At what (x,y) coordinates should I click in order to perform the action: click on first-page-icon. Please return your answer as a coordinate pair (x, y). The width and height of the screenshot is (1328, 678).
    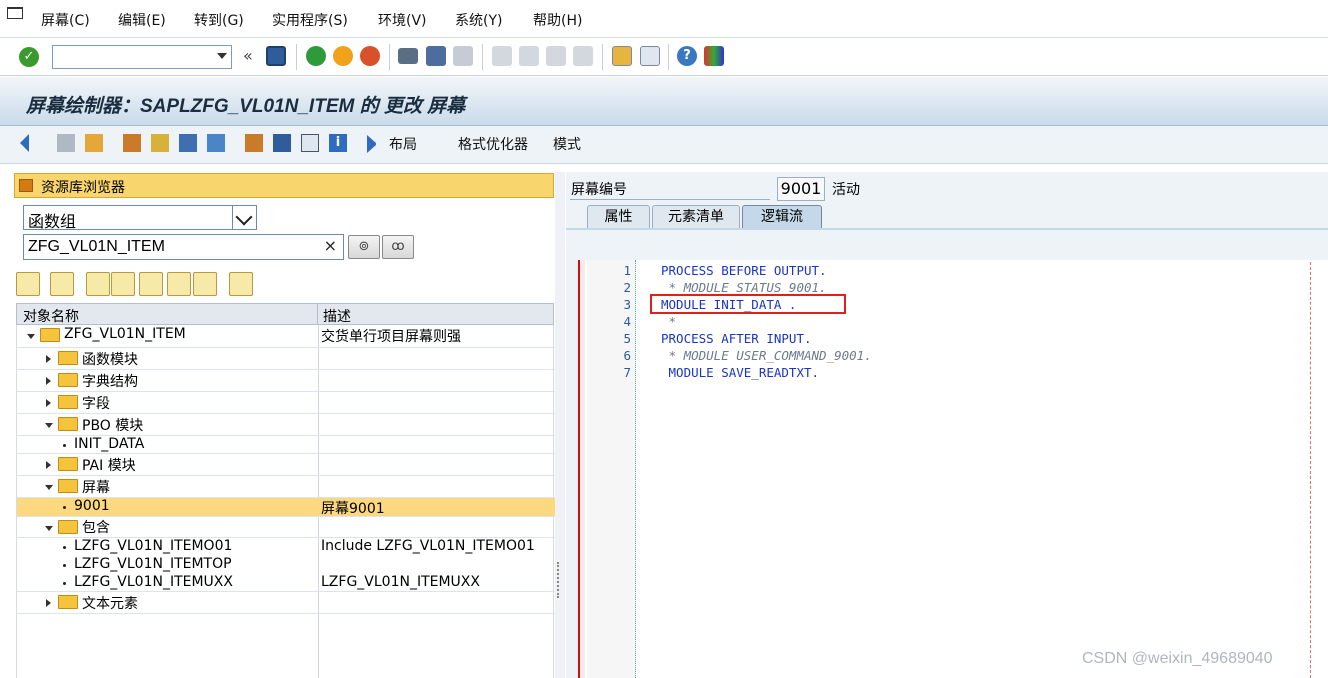
    Looking at the image, I should click on (502, 56).